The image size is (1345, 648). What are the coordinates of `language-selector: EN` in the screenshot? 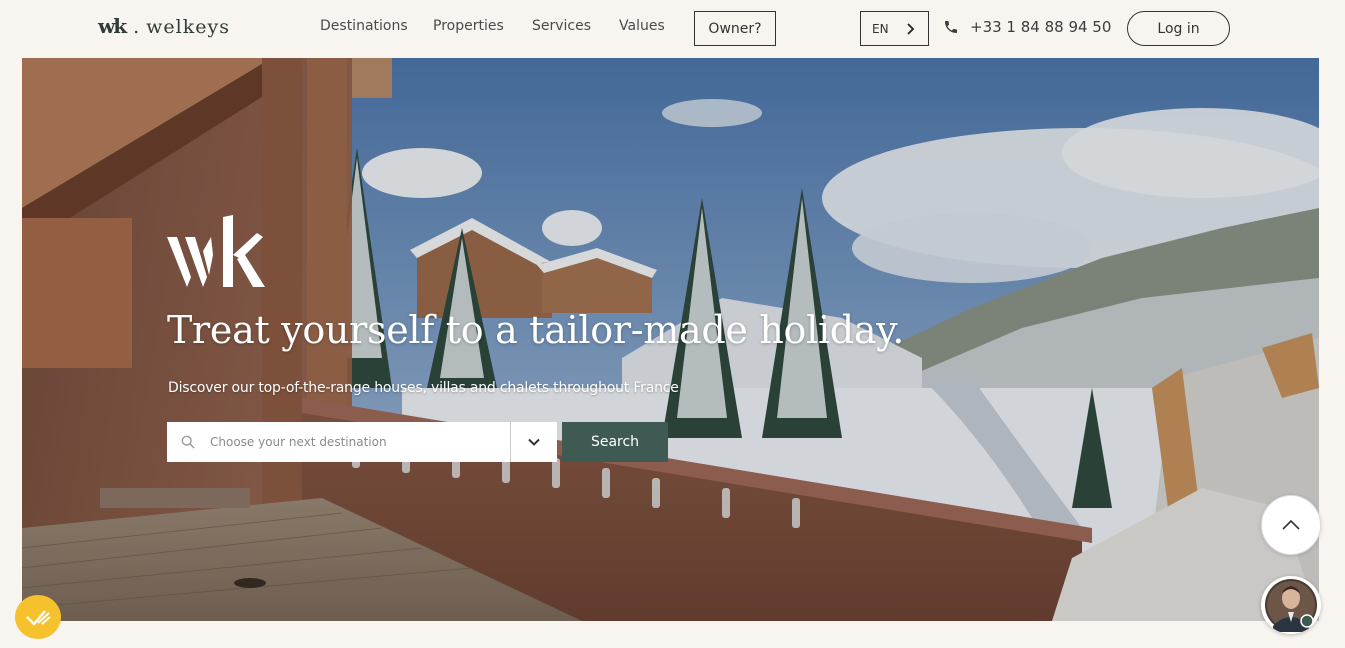 It's located at (894, 28).